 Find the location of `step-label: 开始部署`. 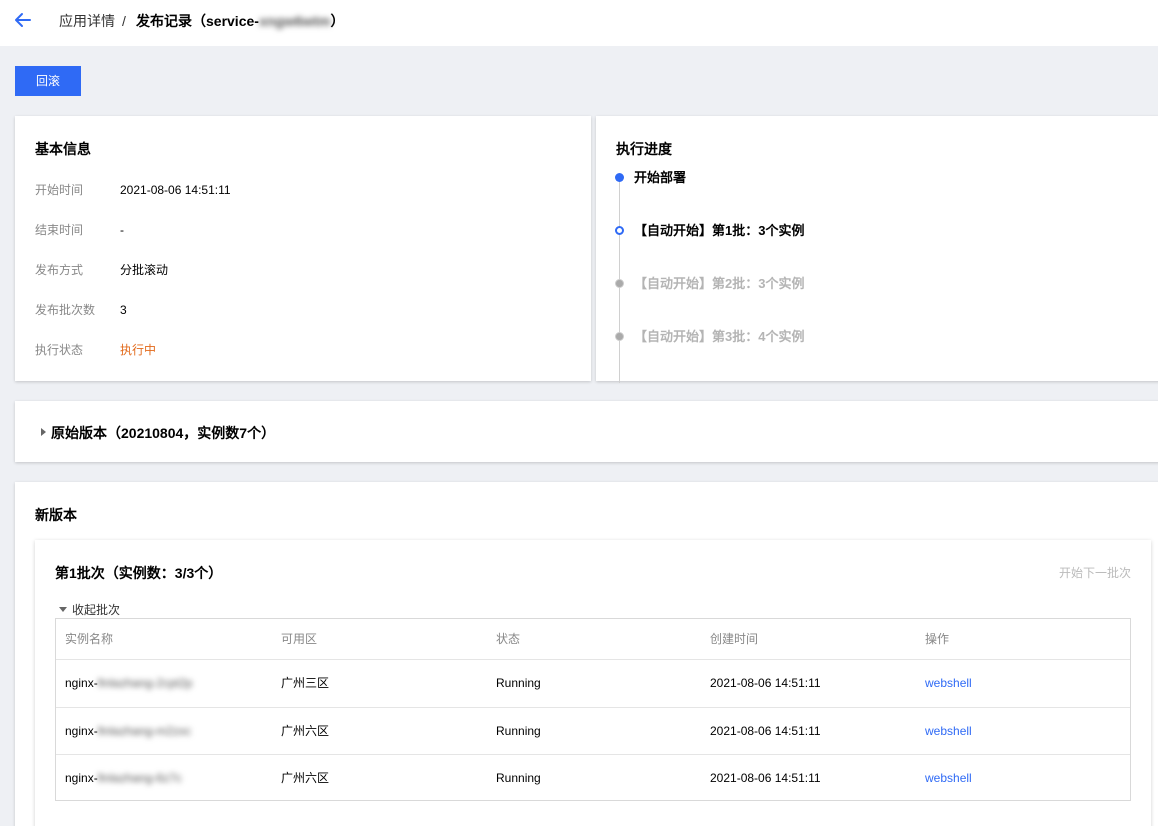

step-label: 开始部署 is located at coordinates (660, 177).